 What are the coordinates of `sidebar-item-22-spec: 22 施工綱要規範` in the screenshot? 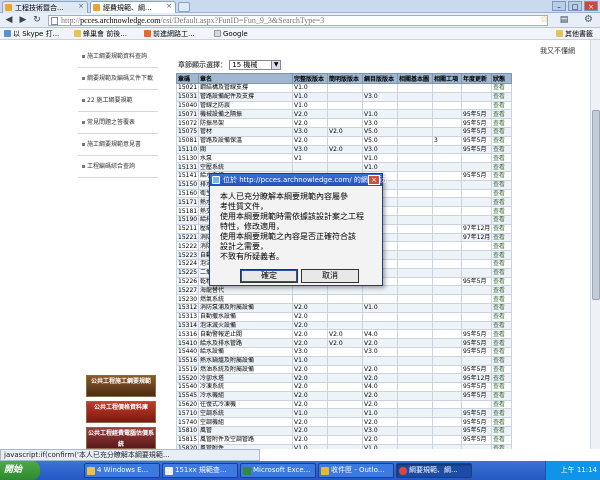 It's located at (118, 101).